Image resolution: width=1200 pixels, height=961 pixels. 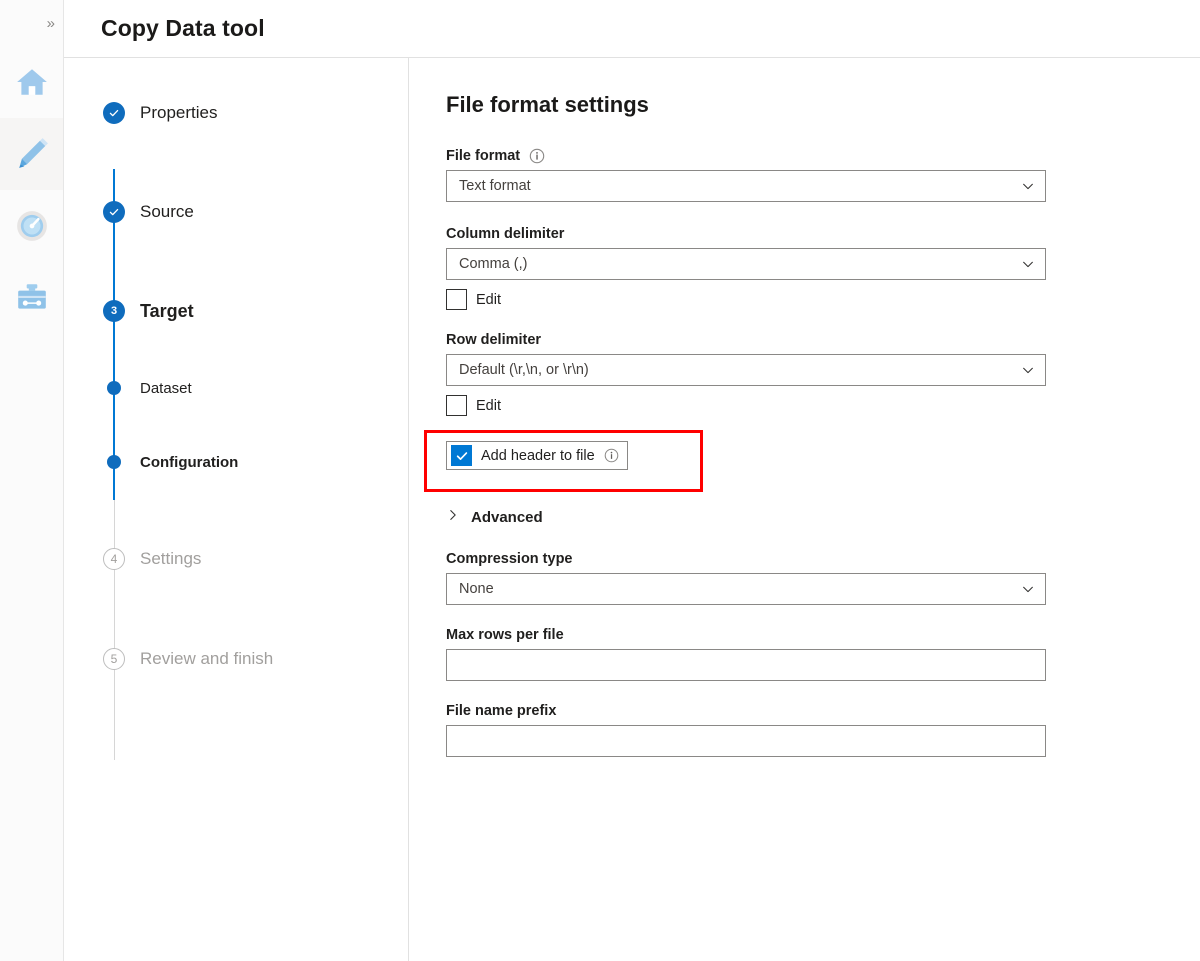 I want to click on sidebar-item-label: Properties, so click(x=179, y=112).